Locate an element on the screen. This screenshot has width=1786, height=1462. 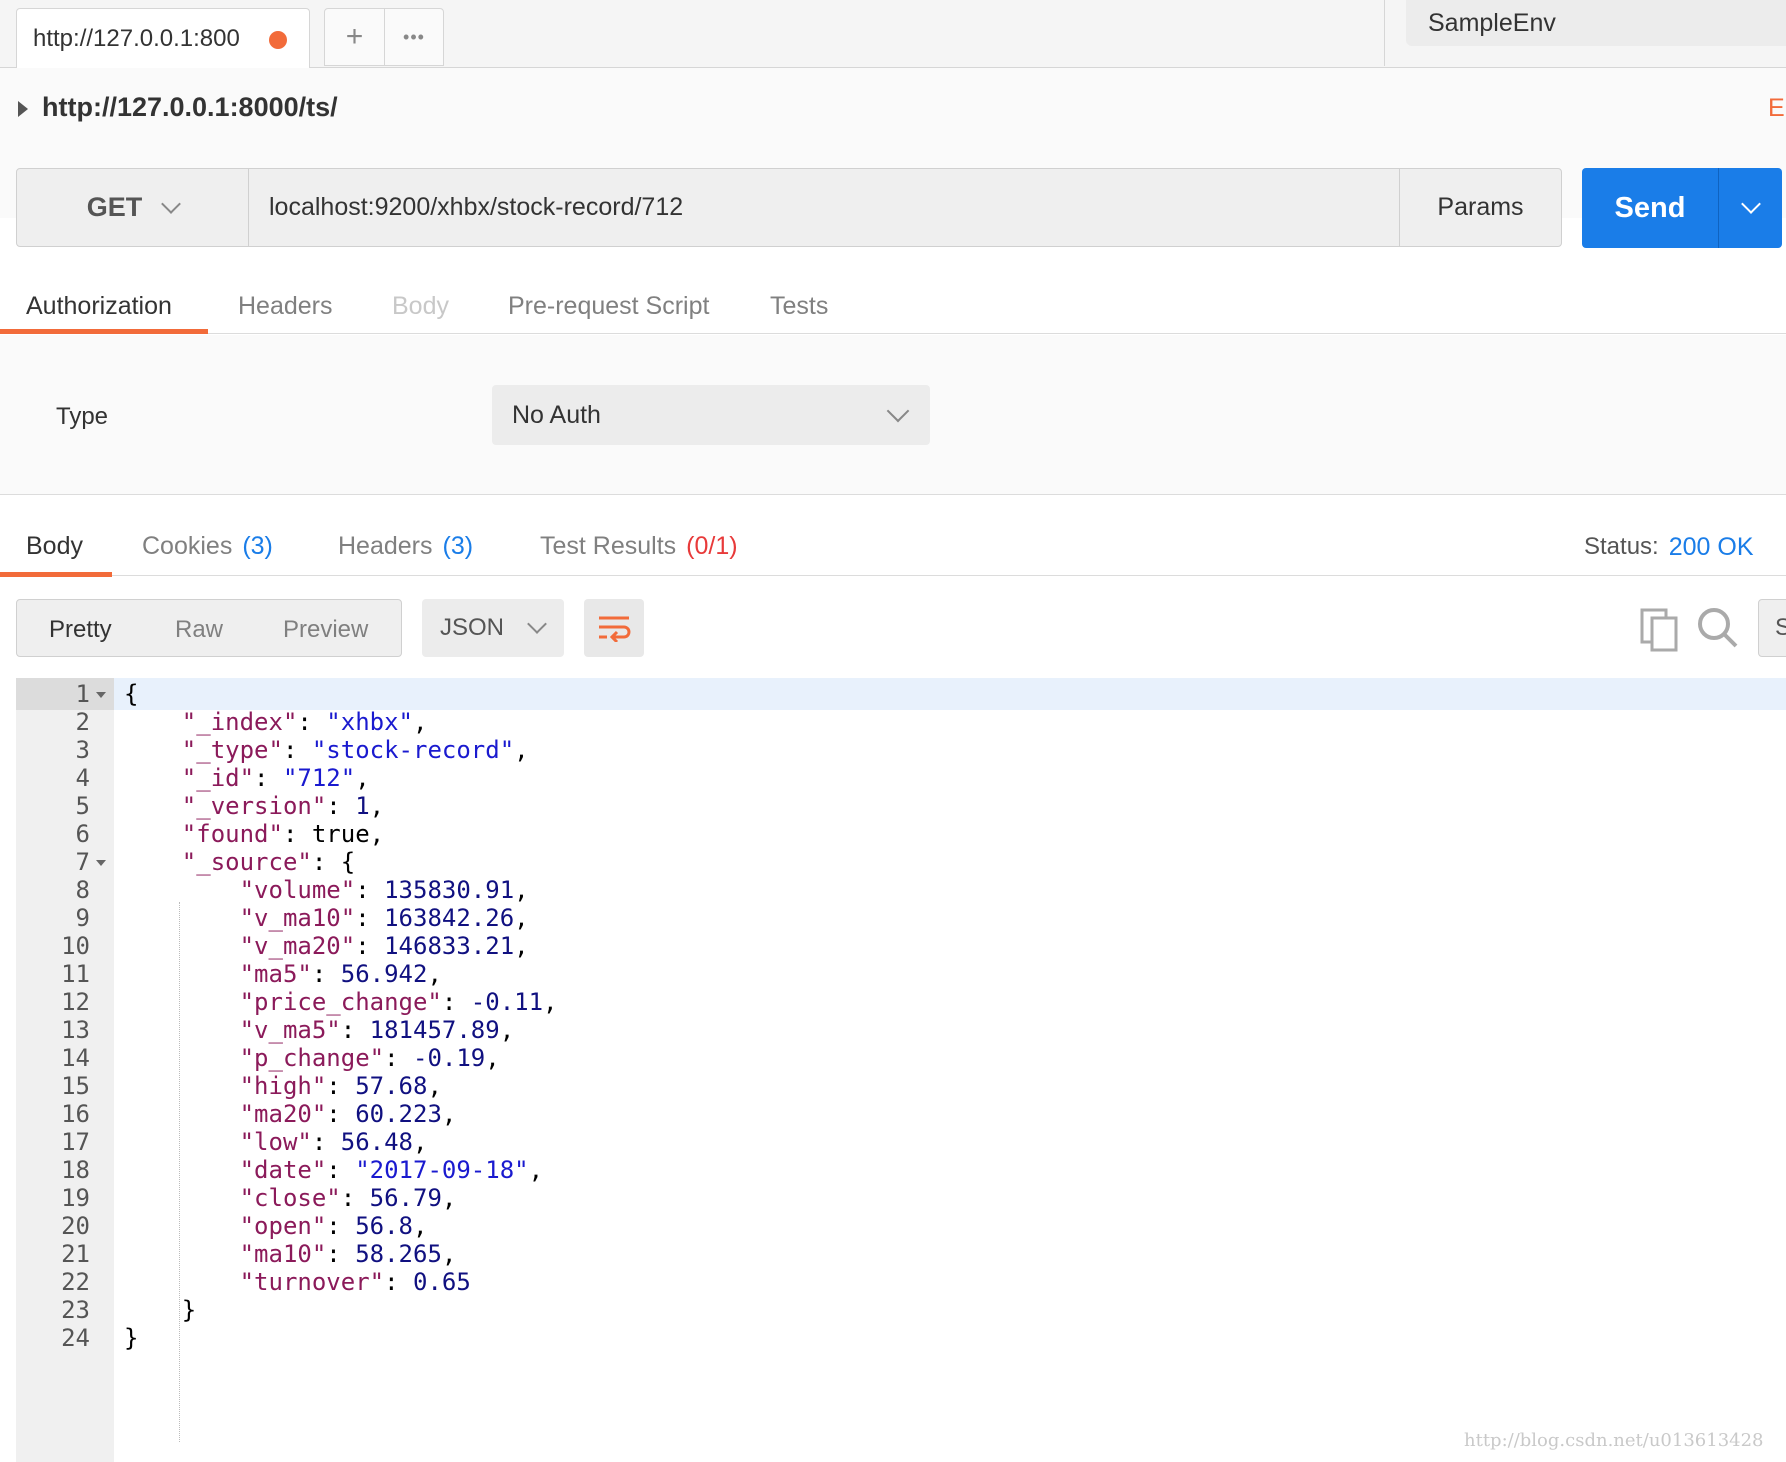
response-tab-label: Test Results is located at coordinates (608, 545).